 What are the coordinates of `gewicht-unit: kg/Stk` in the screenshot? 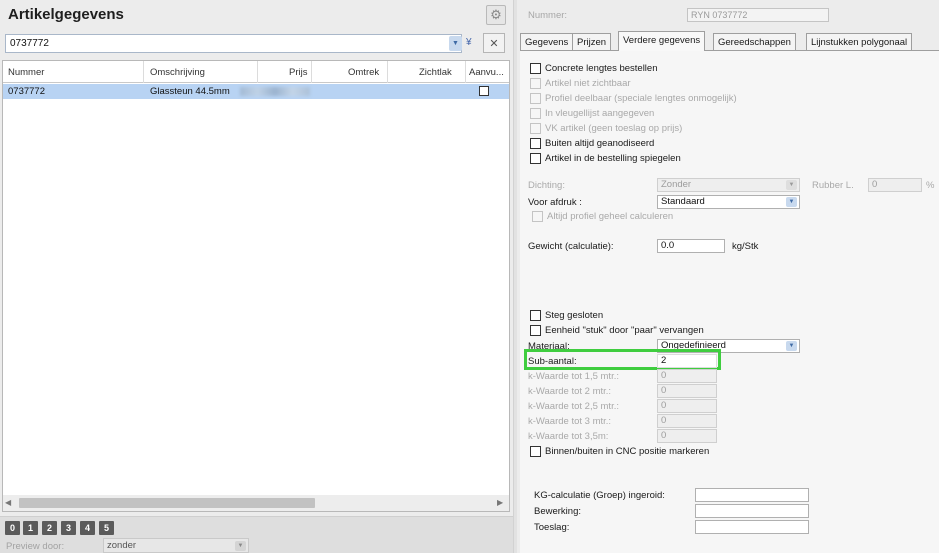 It's located at (745, 246).